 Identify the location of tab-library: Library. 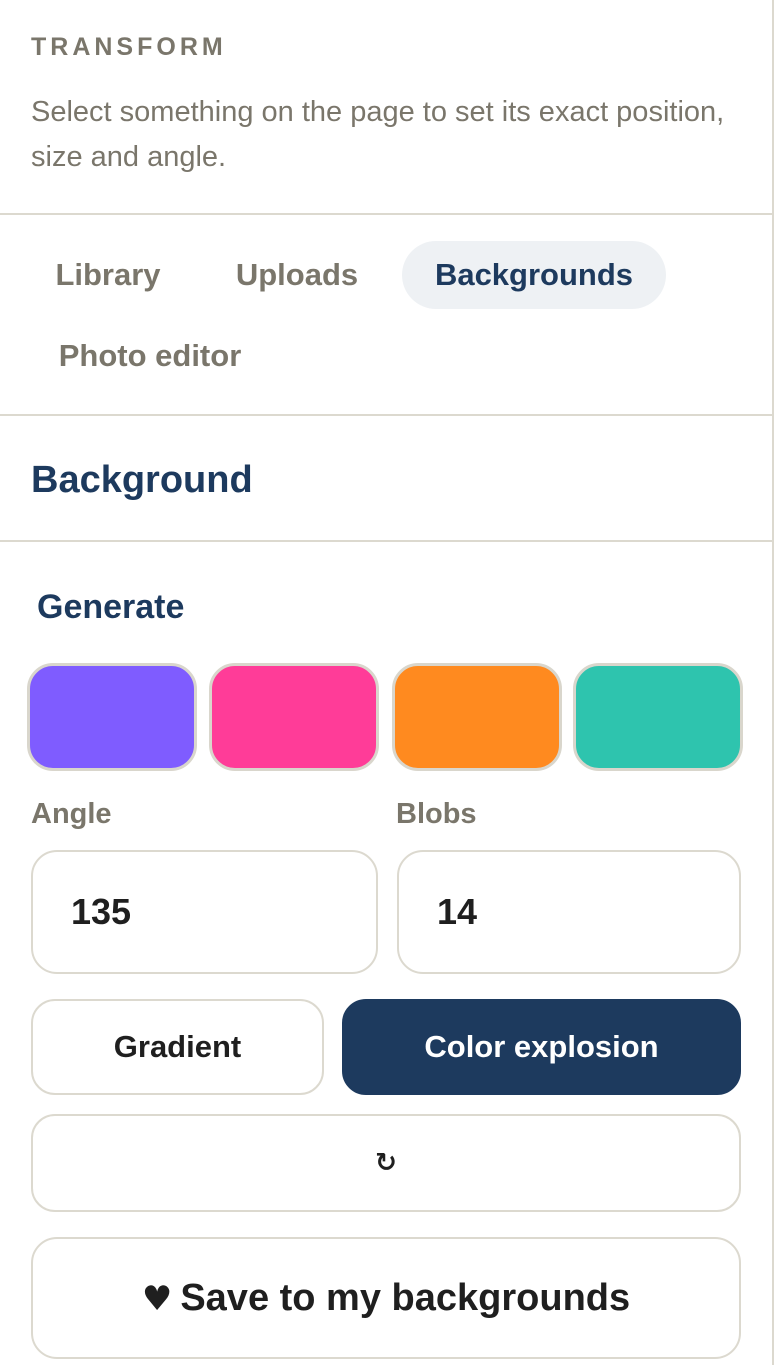
(108, 275).